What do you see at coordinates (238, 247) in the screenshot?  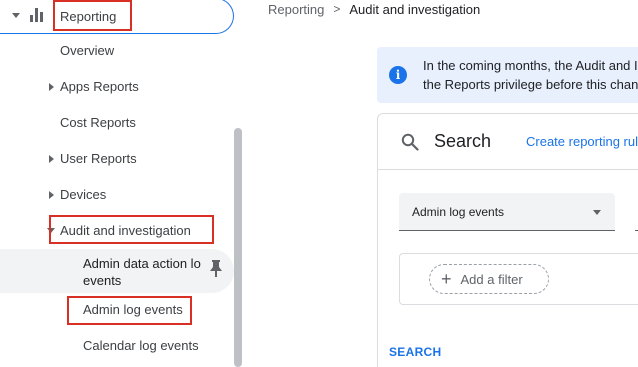 I see `sidebar-scrollbar-thumb` at bounding box center [238, 247].